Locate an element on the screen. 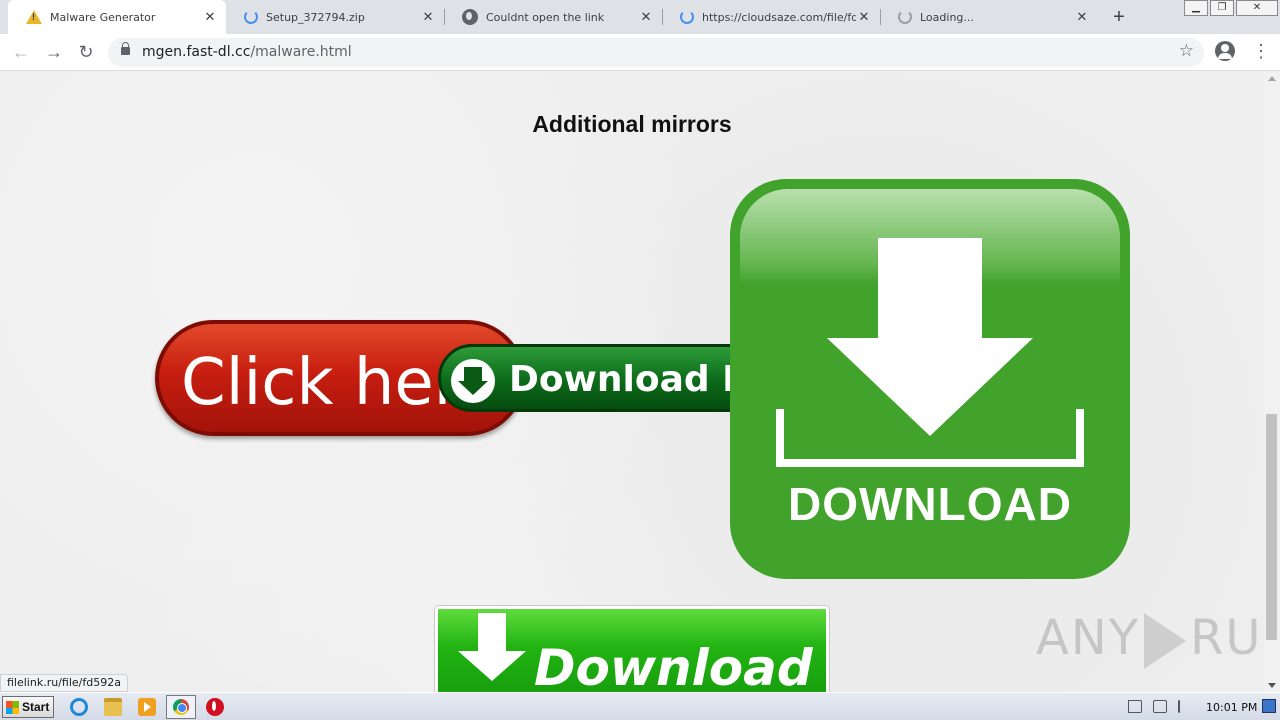 The height and width of the screenshot is (720, 1280). globe-icon is located at coordinates (470, 17).